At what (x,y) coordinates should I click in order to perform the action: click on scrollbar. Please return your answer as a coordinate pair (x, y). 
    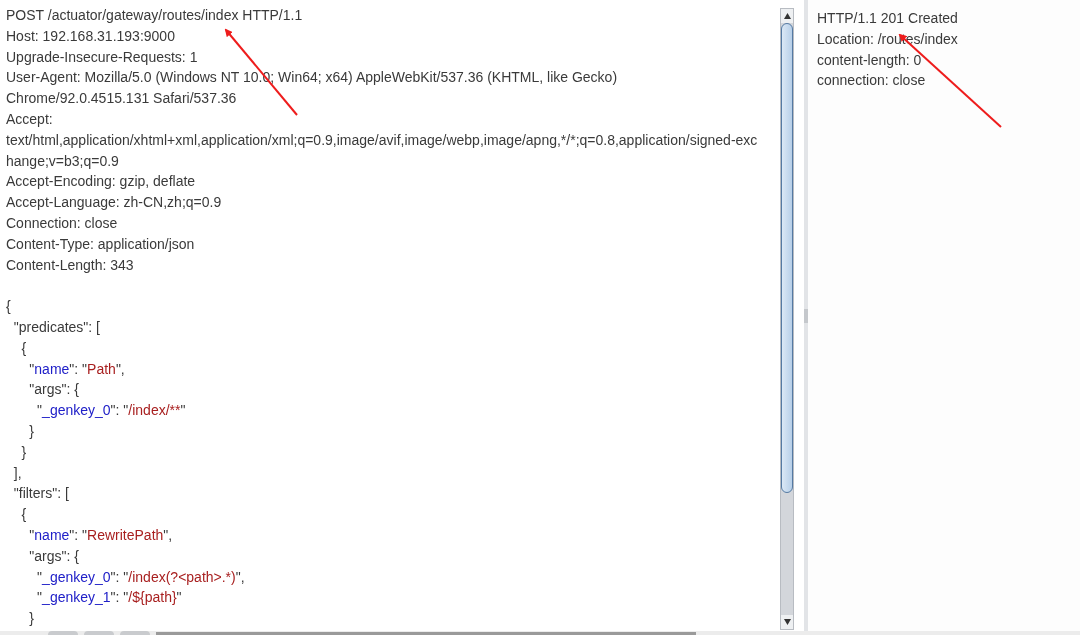
    Looking at the image, I should click on (787, 319).